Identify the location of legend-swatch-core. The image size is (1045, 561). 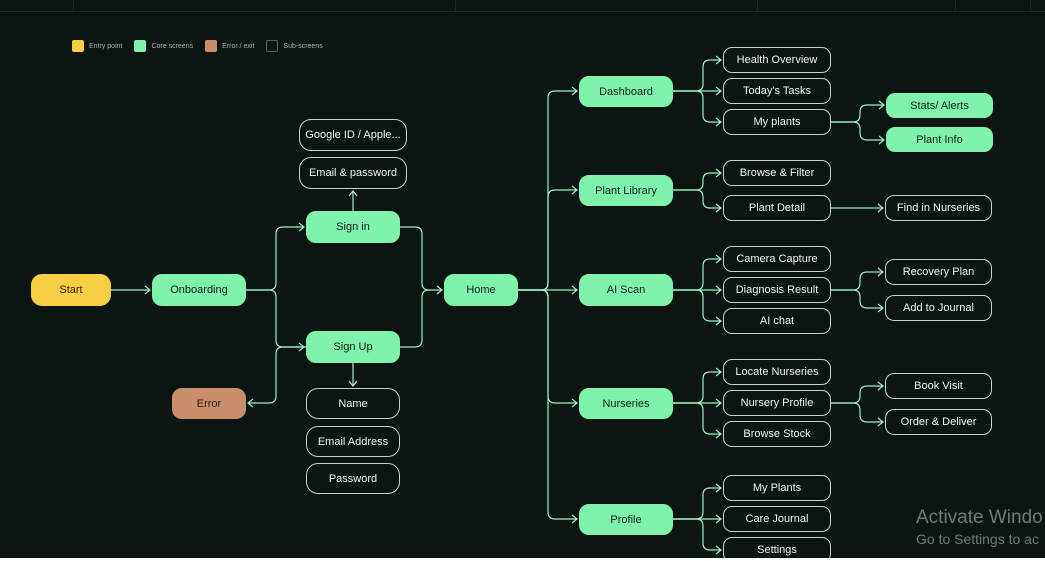
(140, 46).